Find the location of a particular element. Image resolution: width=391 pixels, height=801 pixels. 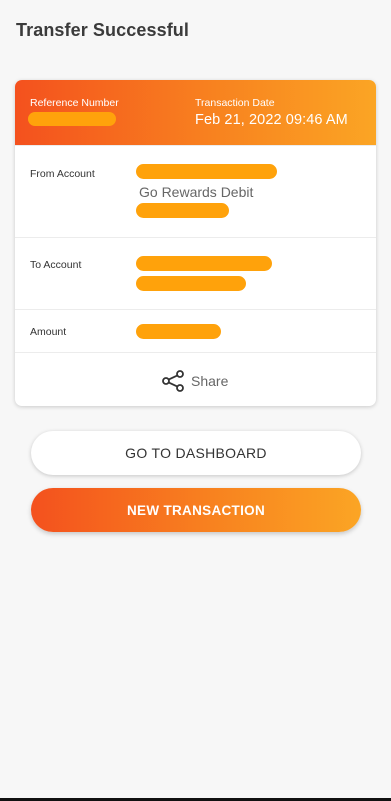

to-account-number-redacted is located at coordinates (191, 283).